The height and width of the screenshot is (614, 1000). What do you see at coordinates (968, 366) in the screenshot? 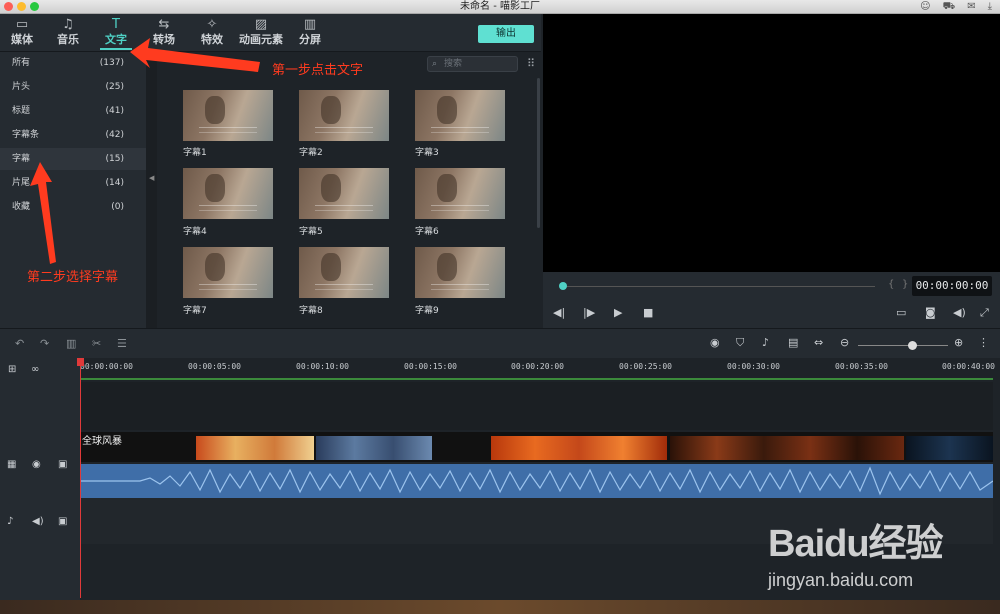
I see `ruler-tick: 00:00:40:00` at bounding box center [968, 366].